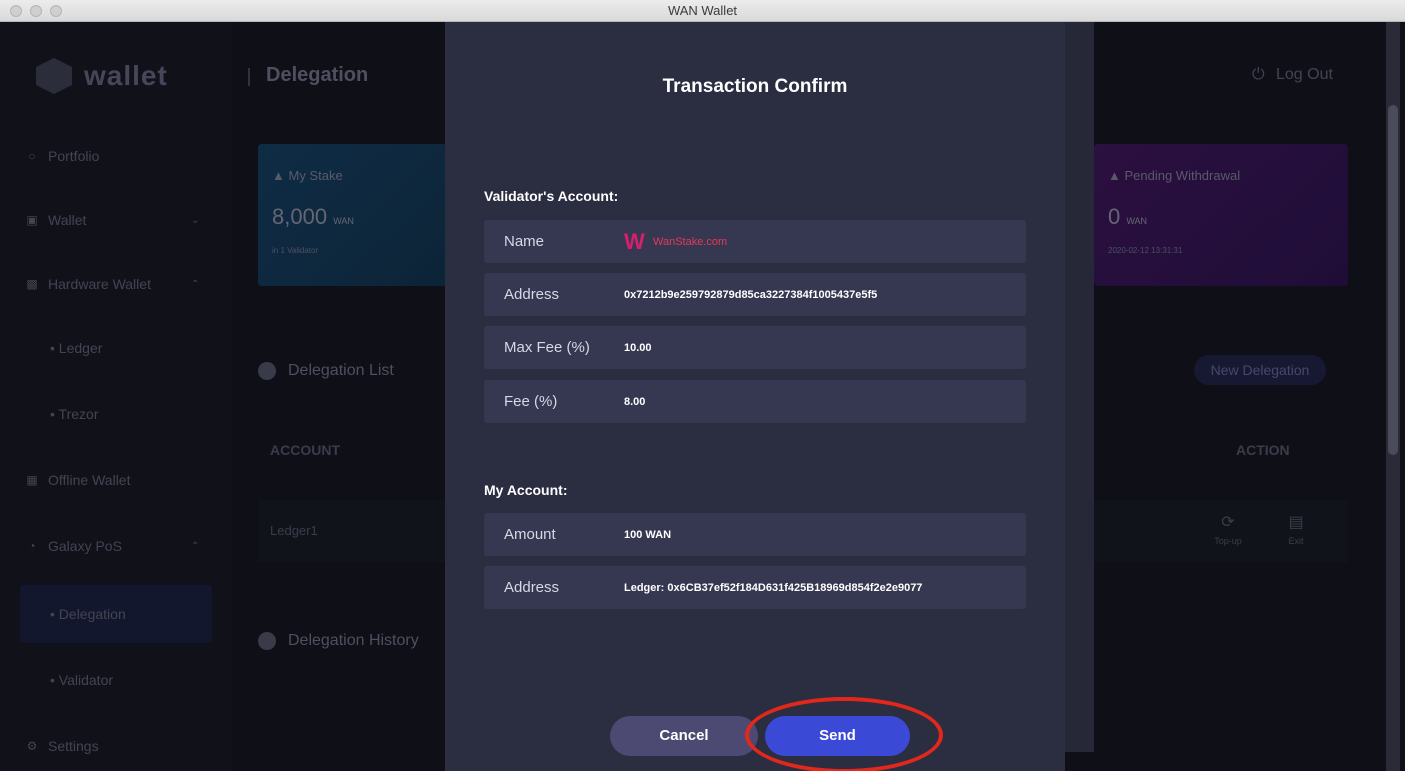 The width and height of the screenshot is (1405, 771). What do you see at coordinates (755, 347) in the screenshot?
I see `max-fee-field: Max Fee (%) 10.00` at bounding box center [755, 347].